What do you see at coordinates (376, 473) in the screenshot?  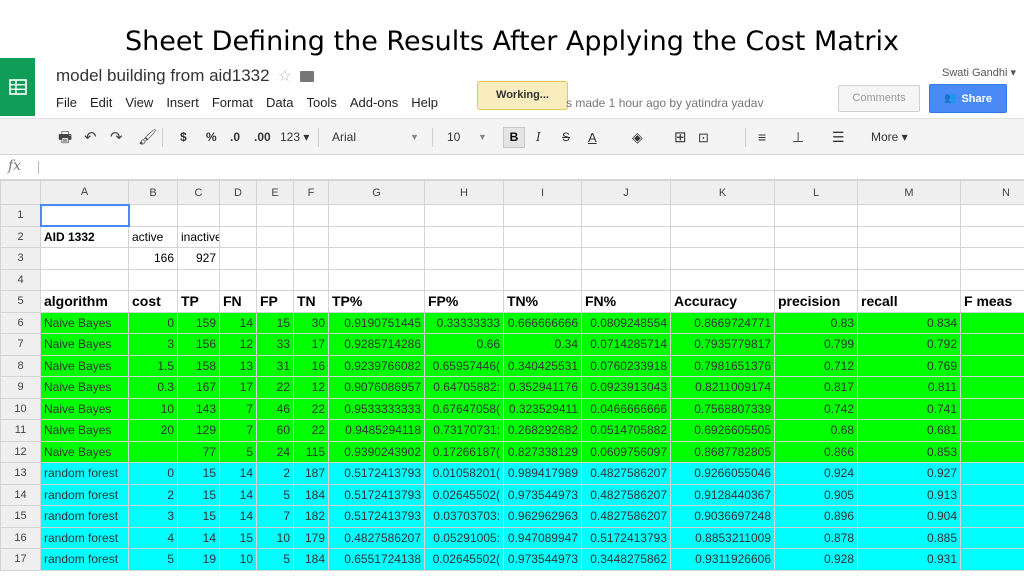 I see `cell-g13: 0.5172413793` at bounding box center [376, 473].